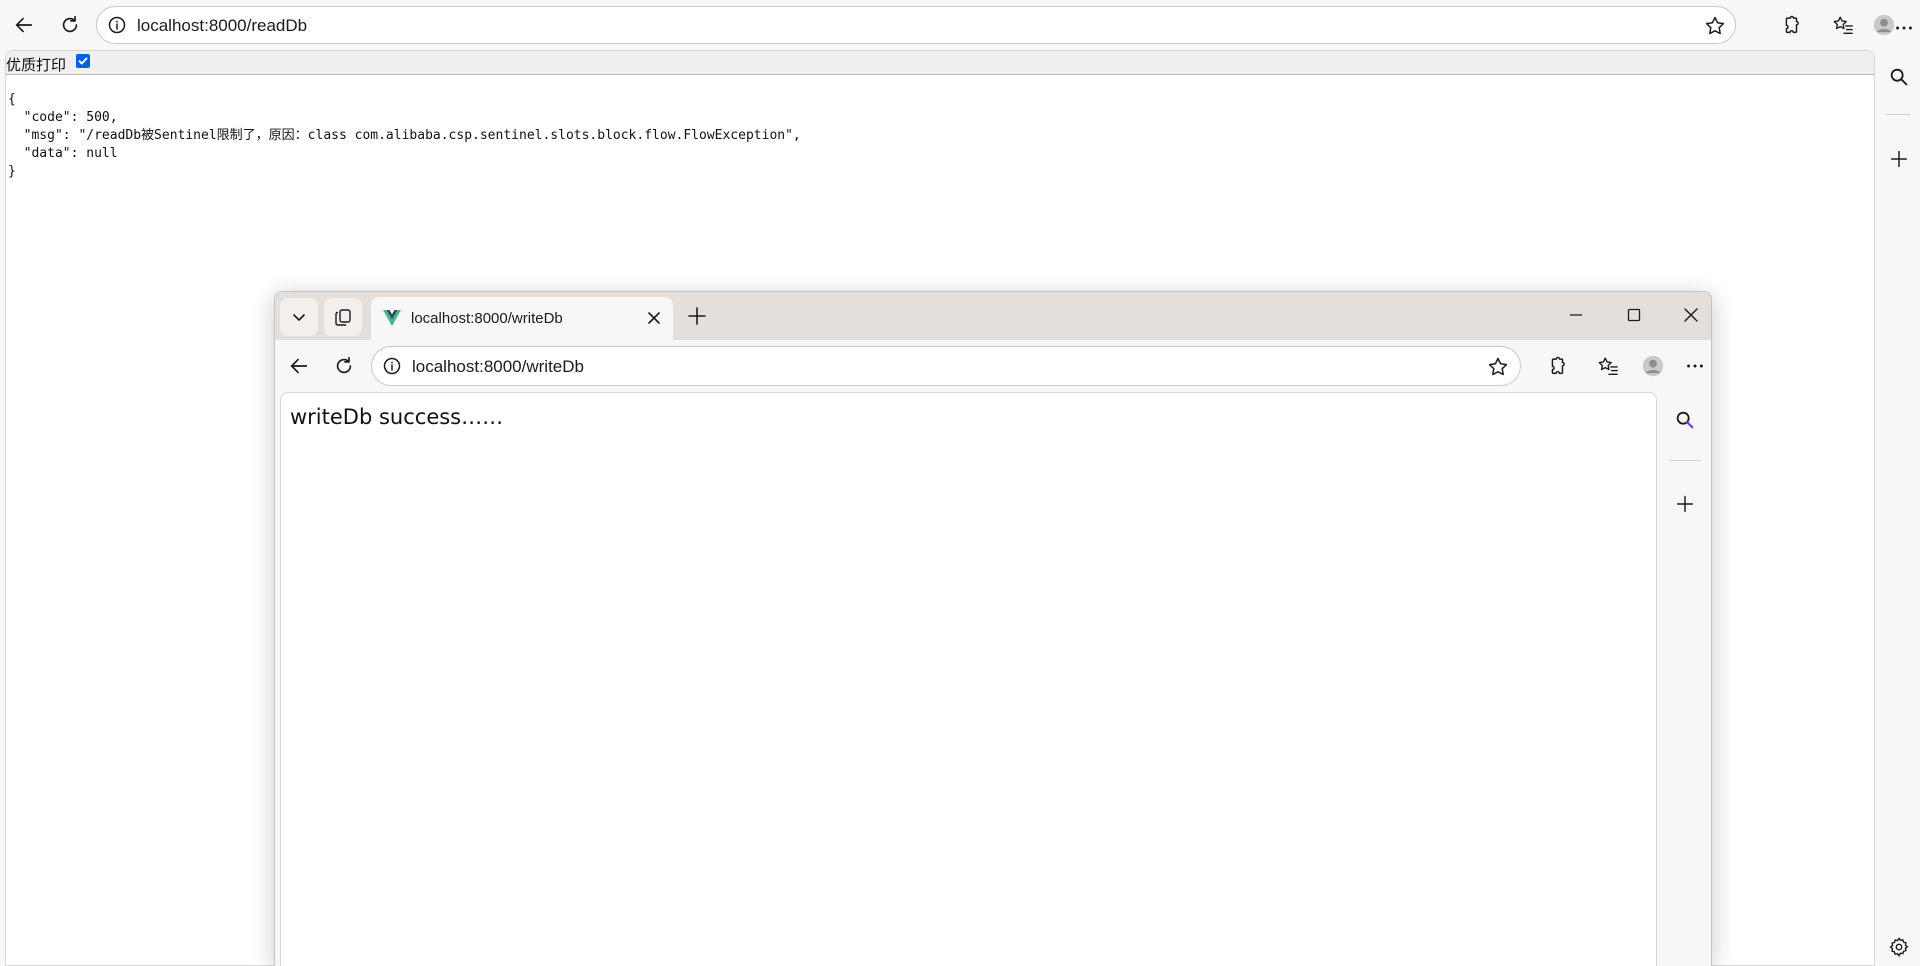 The width and height of the screenshot is (1920, 966). I want to click on popup-extensions-button, so click(1557, 366).